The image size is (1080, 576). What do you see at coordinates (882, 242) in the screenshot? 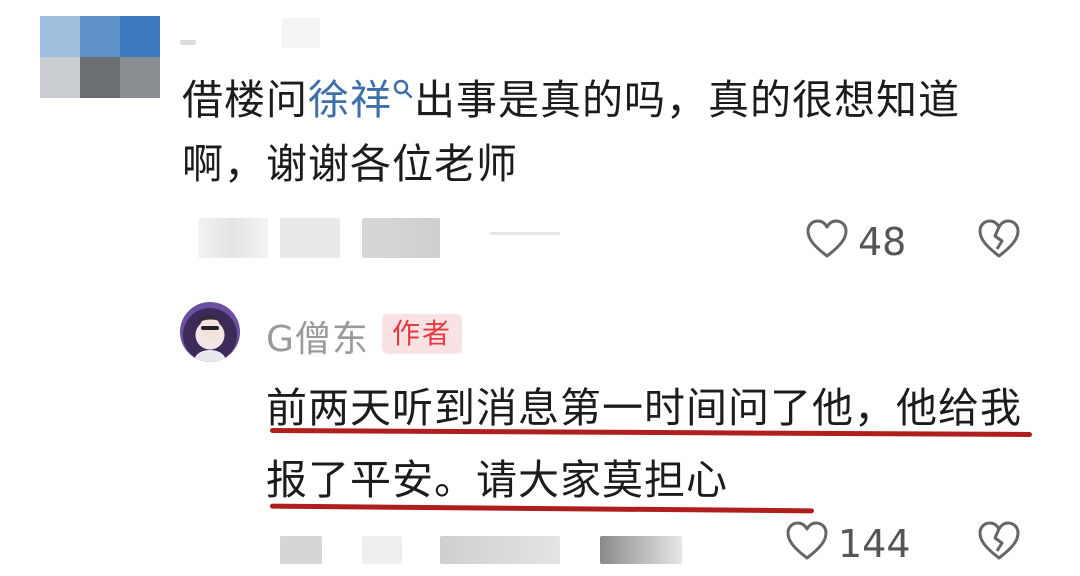
I see `comment-like-count: 48` at bounding box center [882, 242].